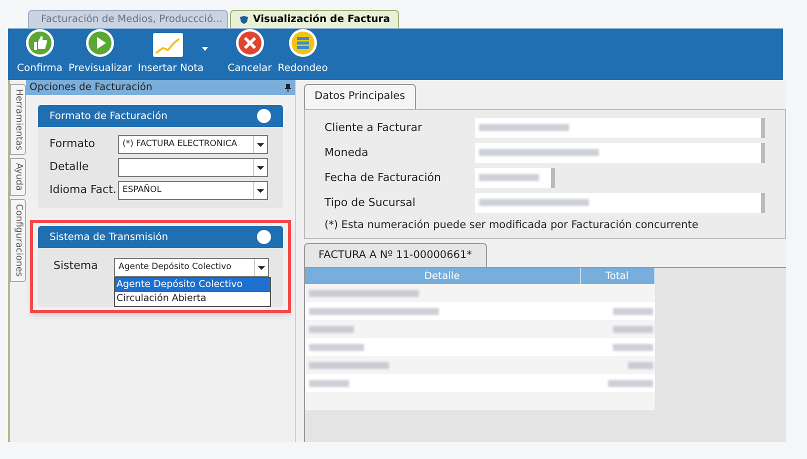 The width and height of the screenshot is (807, 459). I want to click on coins-icon, so click(303, 43).